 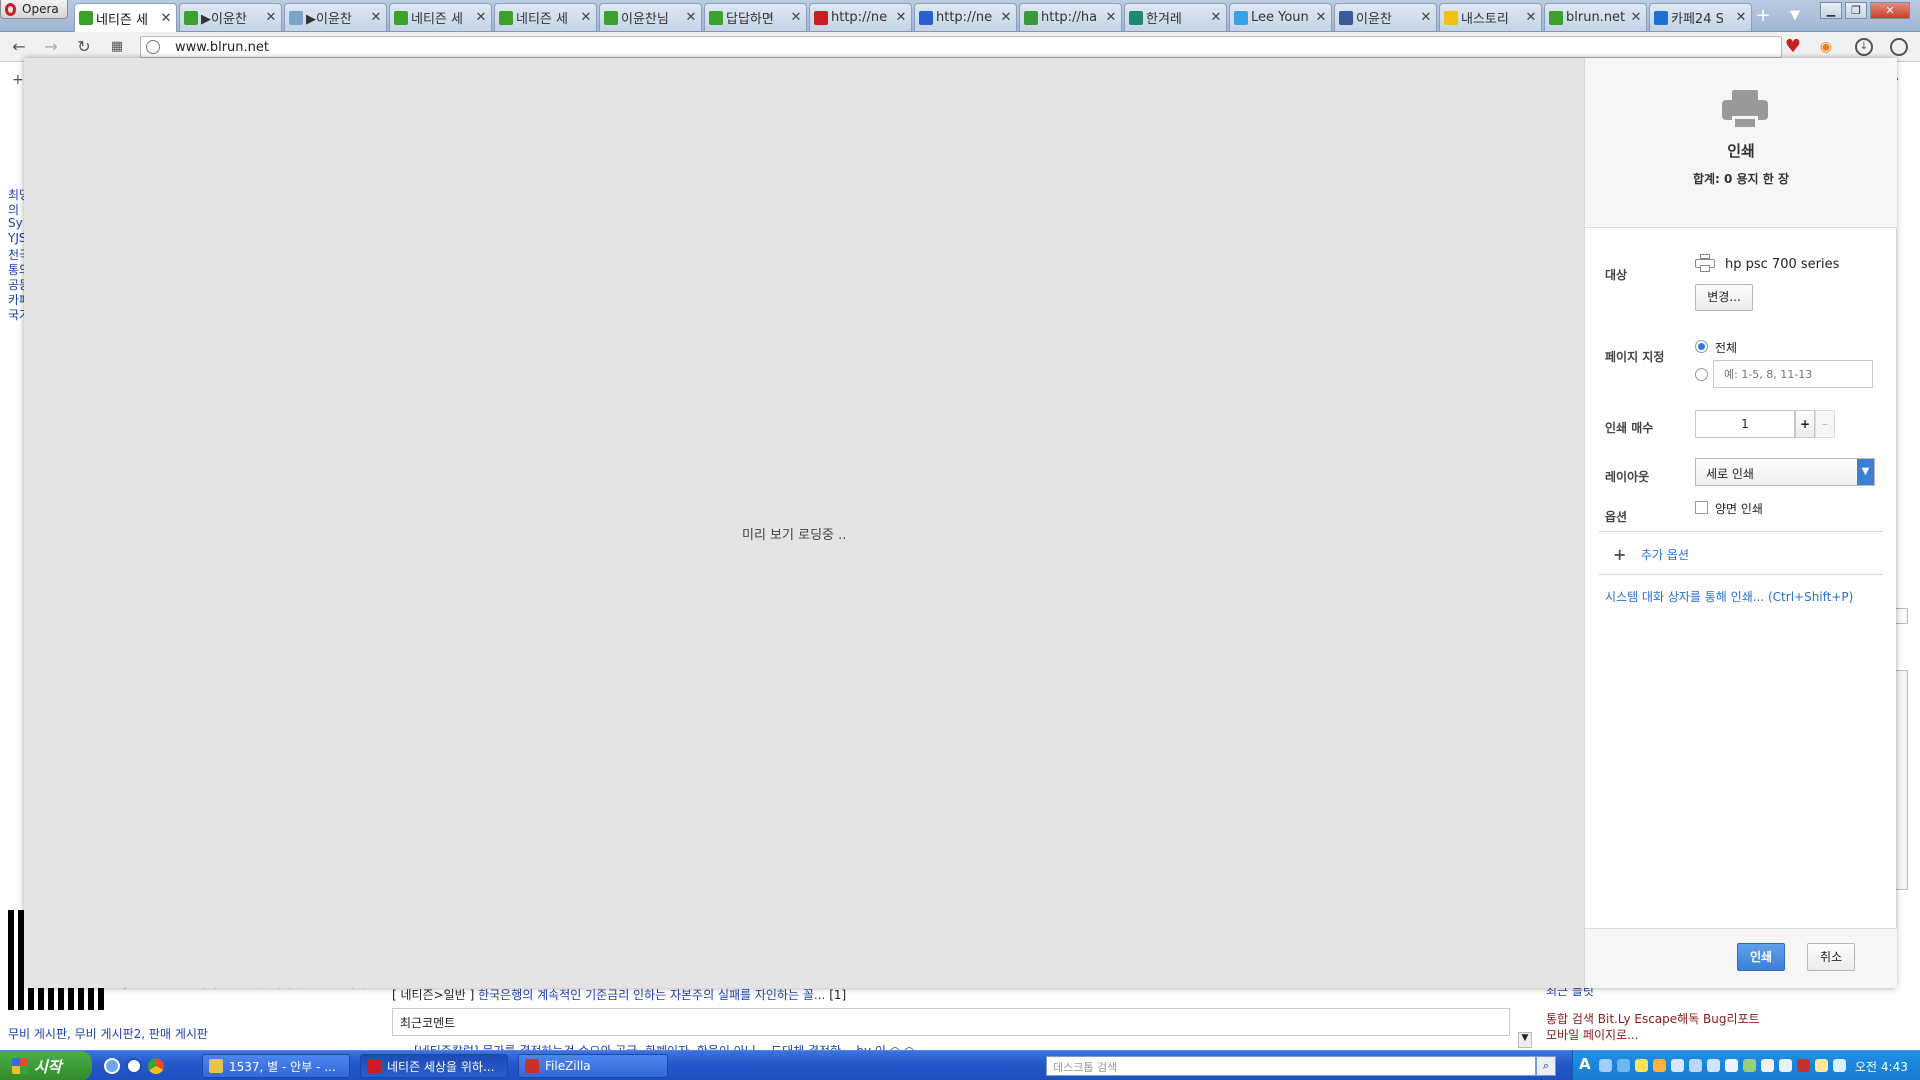 I want to click on scroll-down-icon: ▼, so click(x=1525, y=1040).